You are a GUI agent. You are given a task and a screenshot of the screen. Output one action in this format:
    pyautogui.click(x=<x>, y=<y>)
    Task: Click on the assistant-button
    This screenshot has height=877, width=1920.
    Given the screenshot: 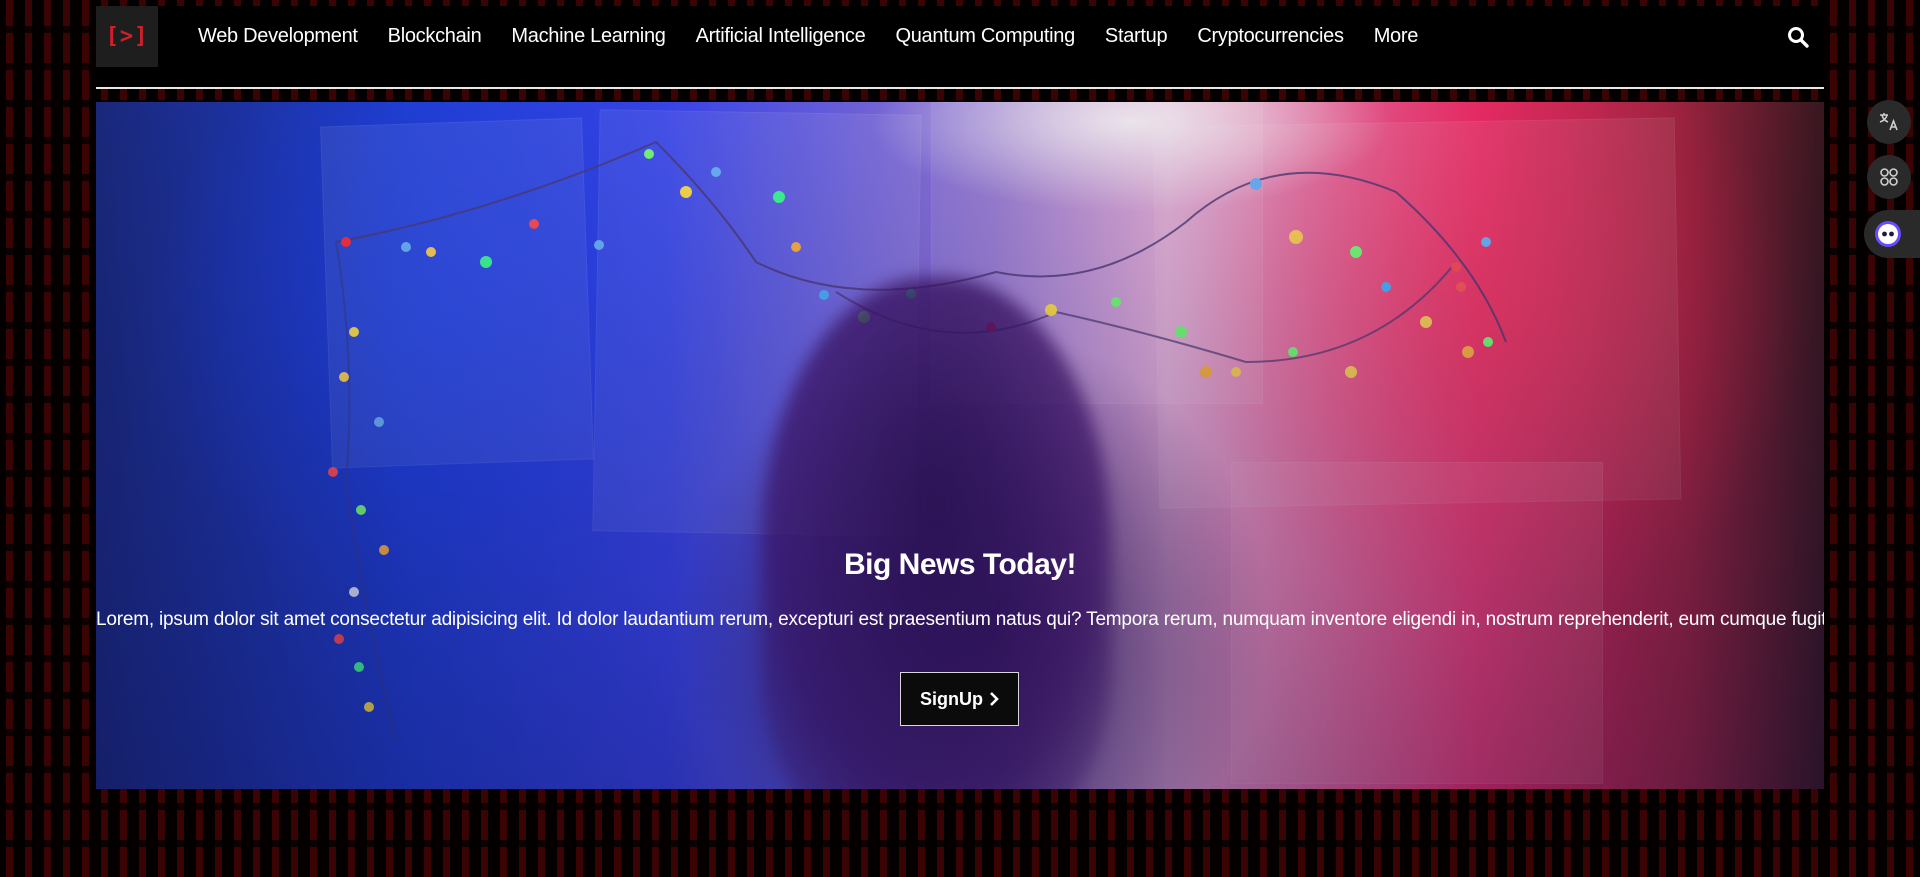 What is the action you would take?
    pyautogui.click(x=1892, y=234)
    